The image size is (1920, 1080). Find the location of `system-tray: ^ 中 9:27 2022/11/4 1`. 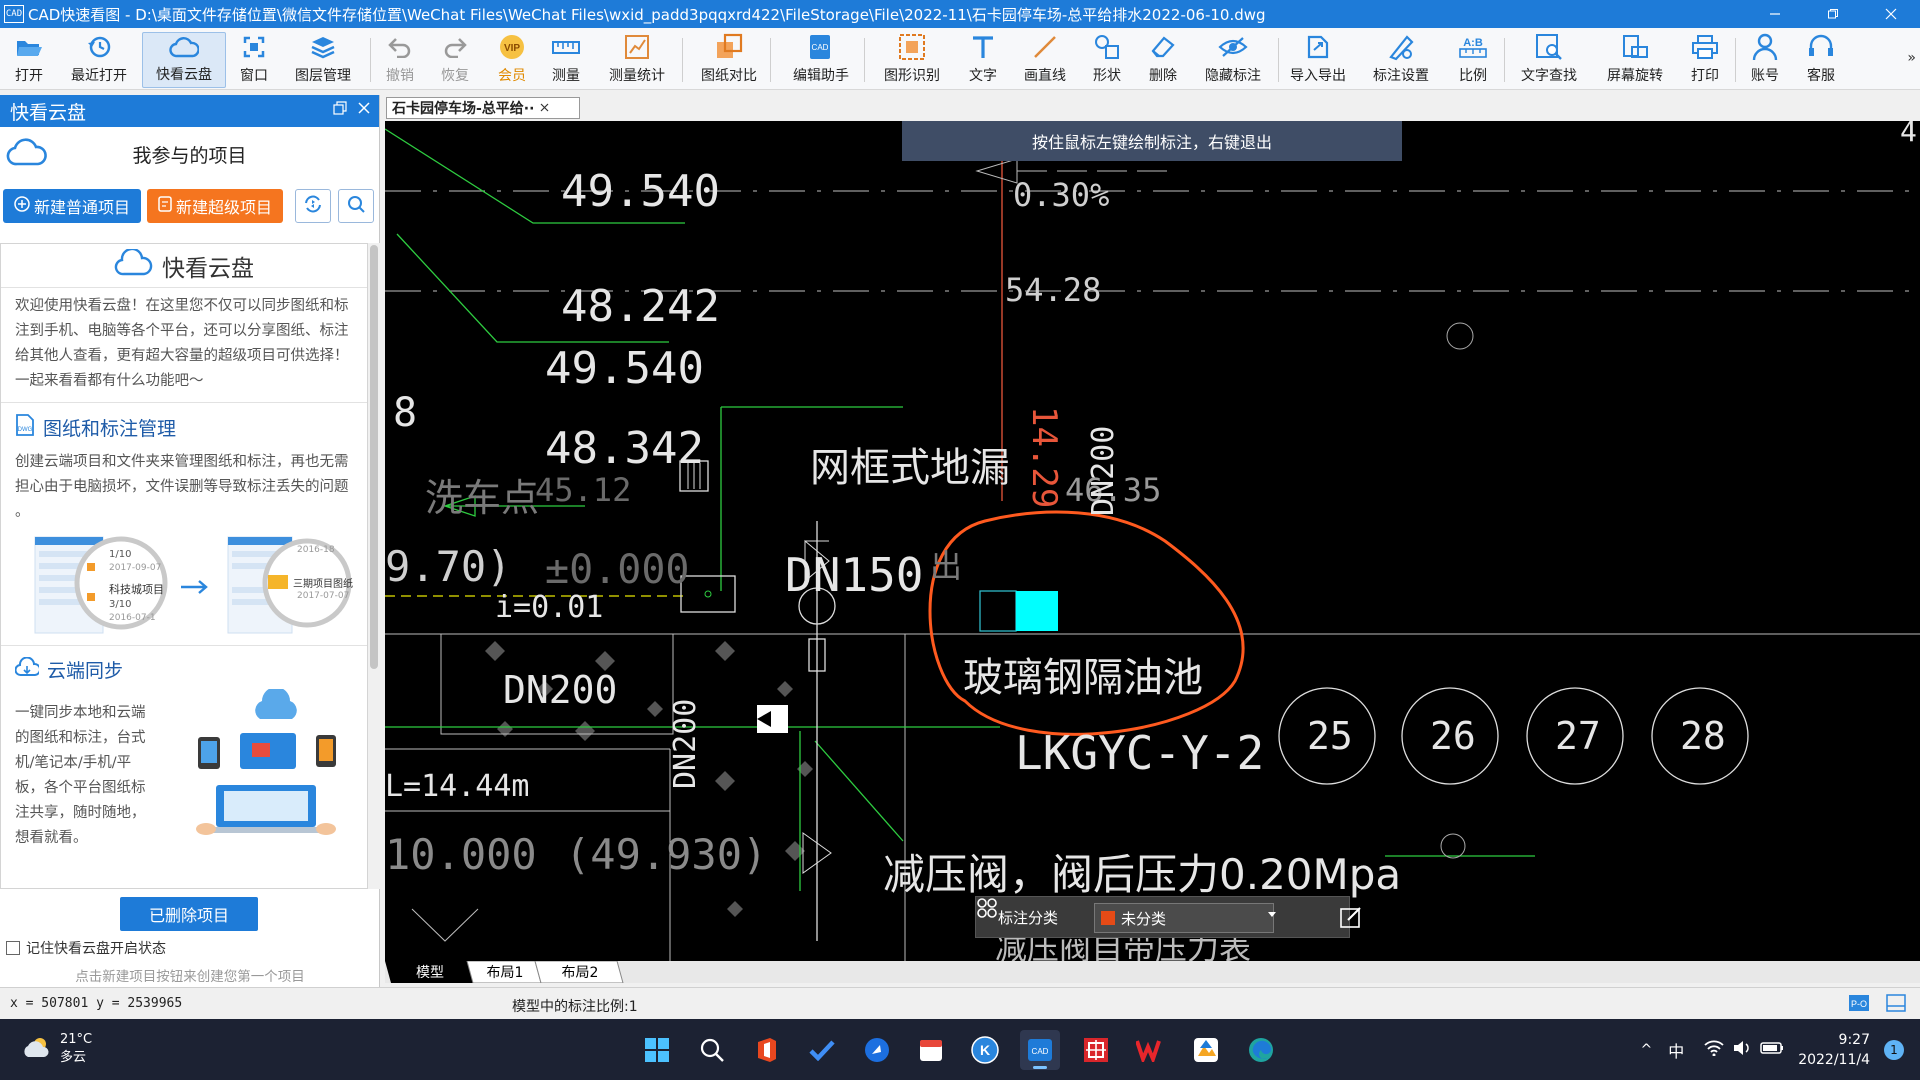

system-tray: ^ 中 9:27 2022/11/4 1 is located at coordinates (1780, 1049).